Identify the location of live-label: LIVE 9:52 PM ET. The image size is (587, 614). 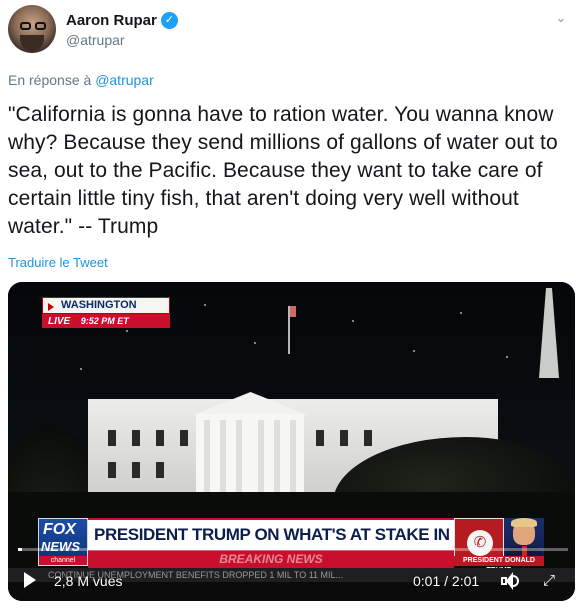
(106, 321).